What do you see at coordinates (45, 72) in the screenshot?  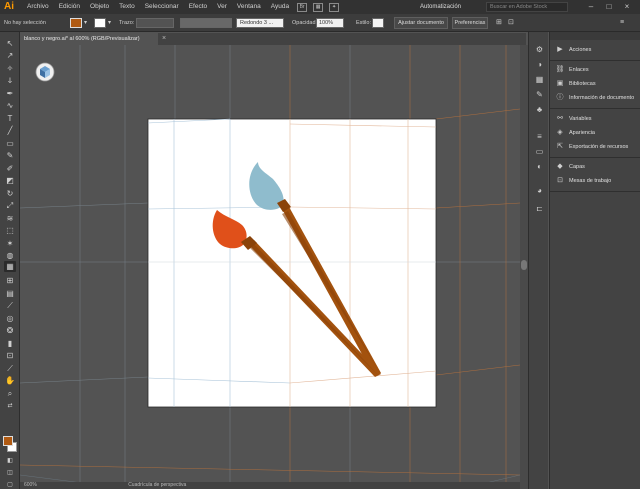 I see `perspective-widget-icon` at bounding box center [45, 72].